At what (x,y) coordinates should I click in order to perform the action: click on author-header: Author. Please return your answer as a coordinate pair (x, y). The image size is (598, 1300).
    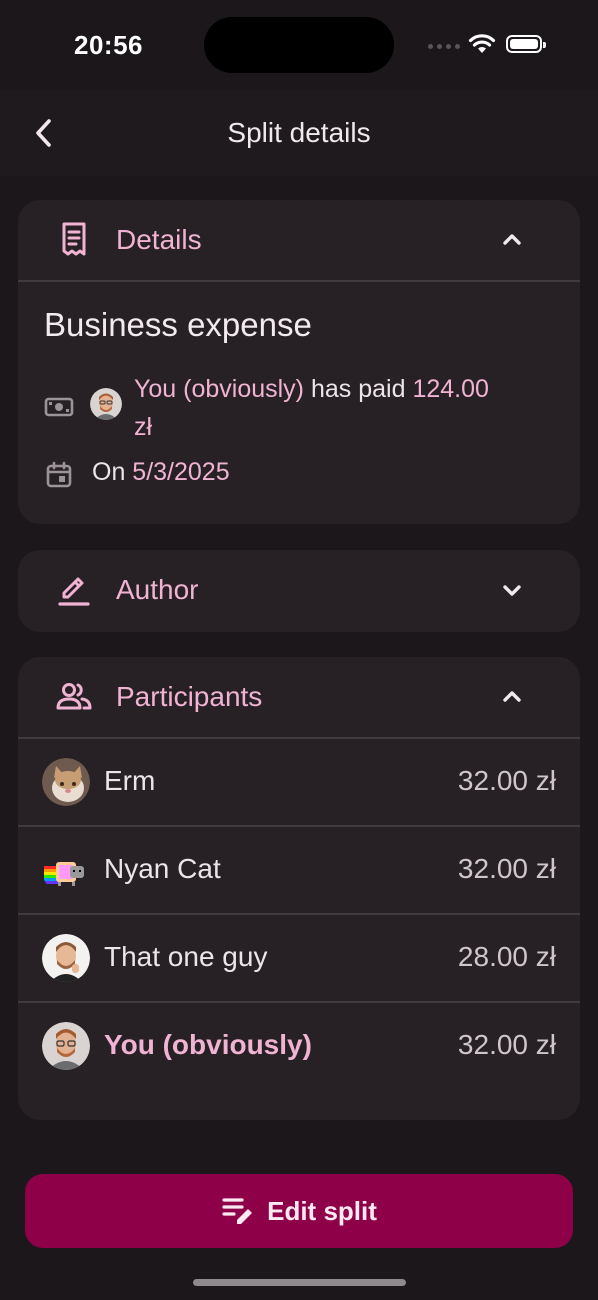
    Looking at the image, I should click on (299, 590).